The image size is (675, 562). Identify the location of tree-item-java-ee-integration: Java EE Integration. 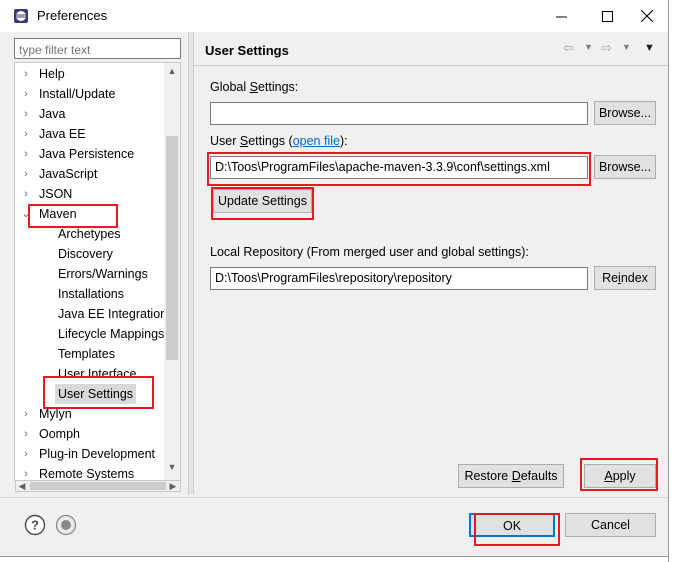
(111, 314).